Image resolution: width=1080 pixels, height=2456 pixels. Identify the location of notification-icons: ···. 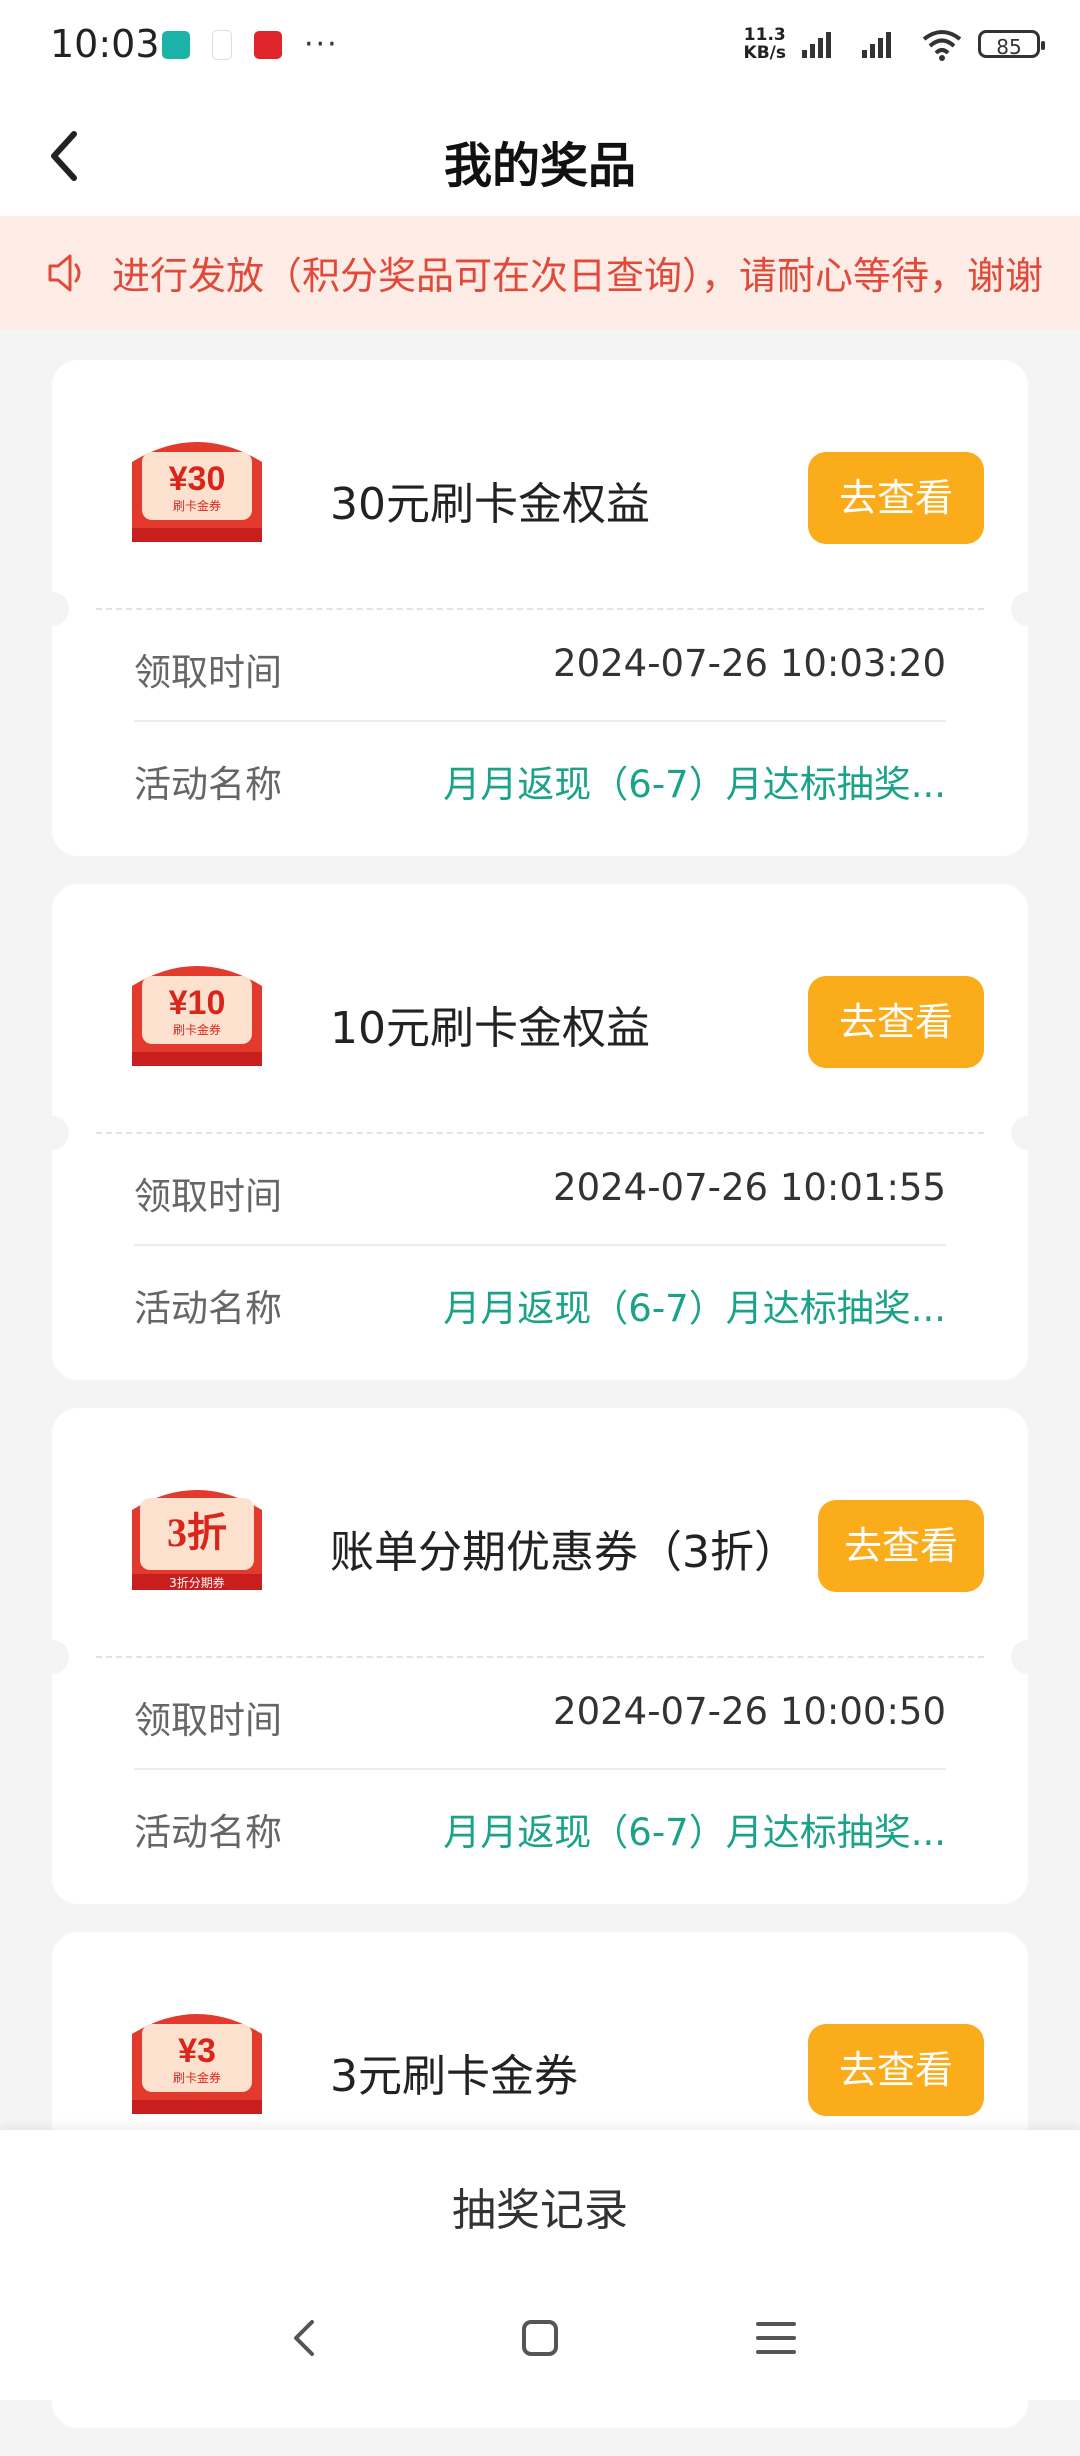
(250, 45).